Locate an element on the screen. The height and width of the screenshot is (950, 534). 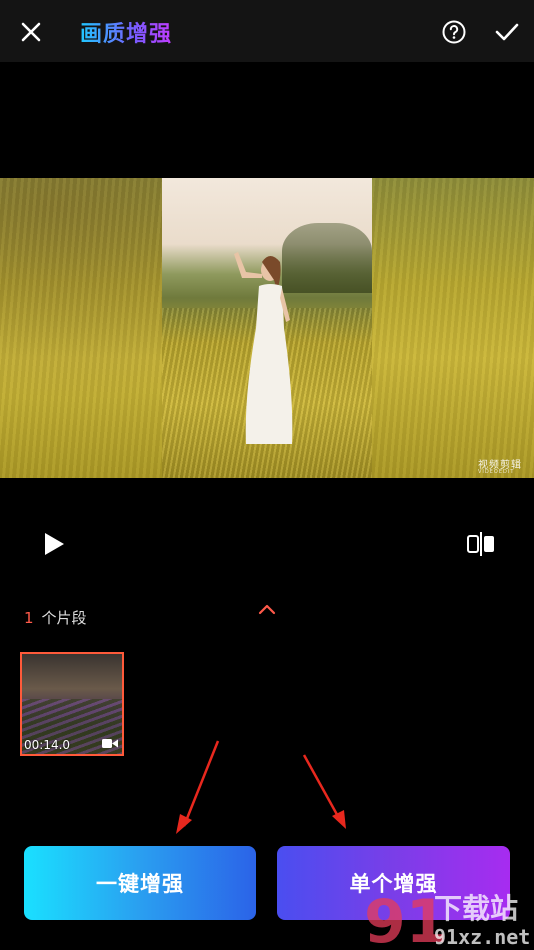
clip-thumbnail: 00:14.0 is located at coordinates (72, 704).